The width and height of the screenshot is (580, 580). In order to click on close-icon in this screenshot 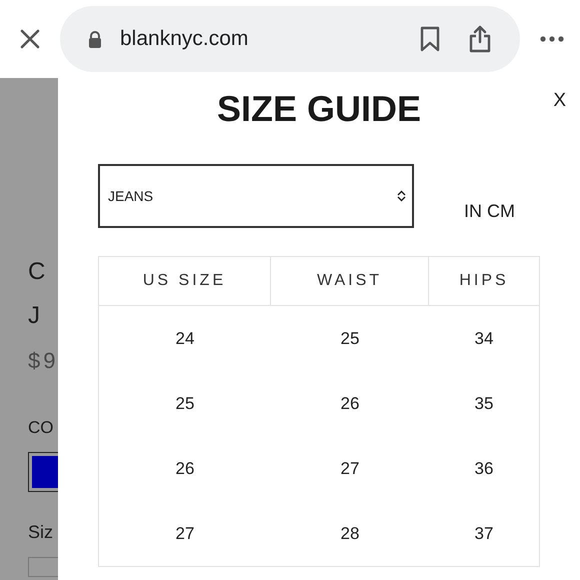, I will do `click(30, 39)`.